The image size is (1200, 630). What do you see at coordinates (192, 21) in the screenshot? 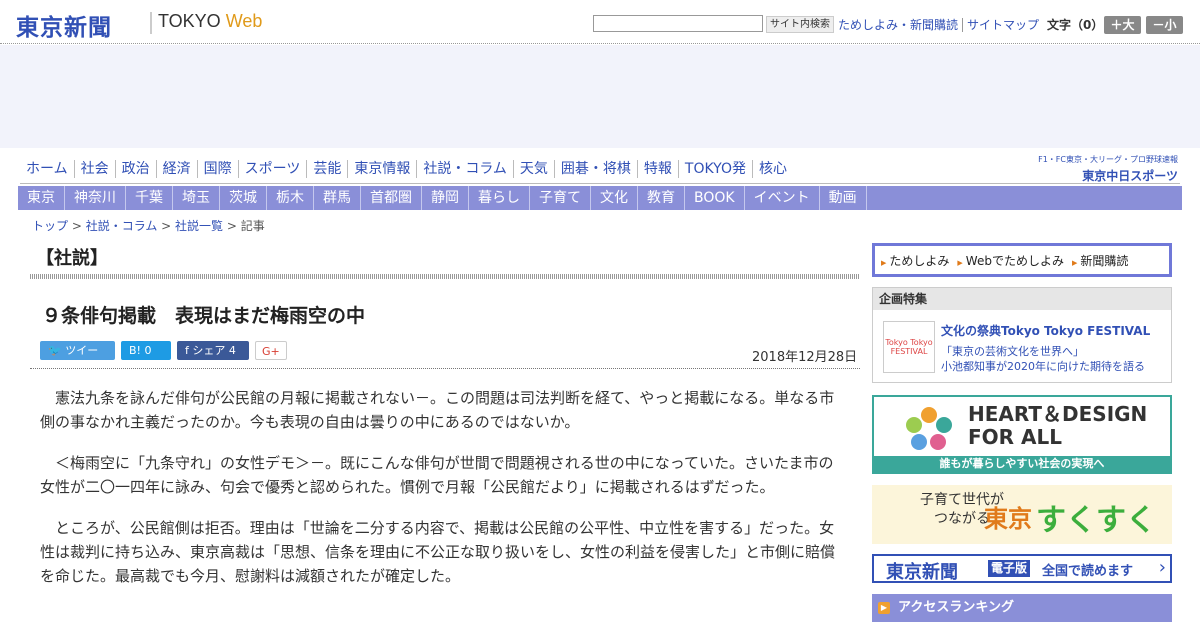
I see `logo-en-main: TOKYO` at bounding box center [192, 21].